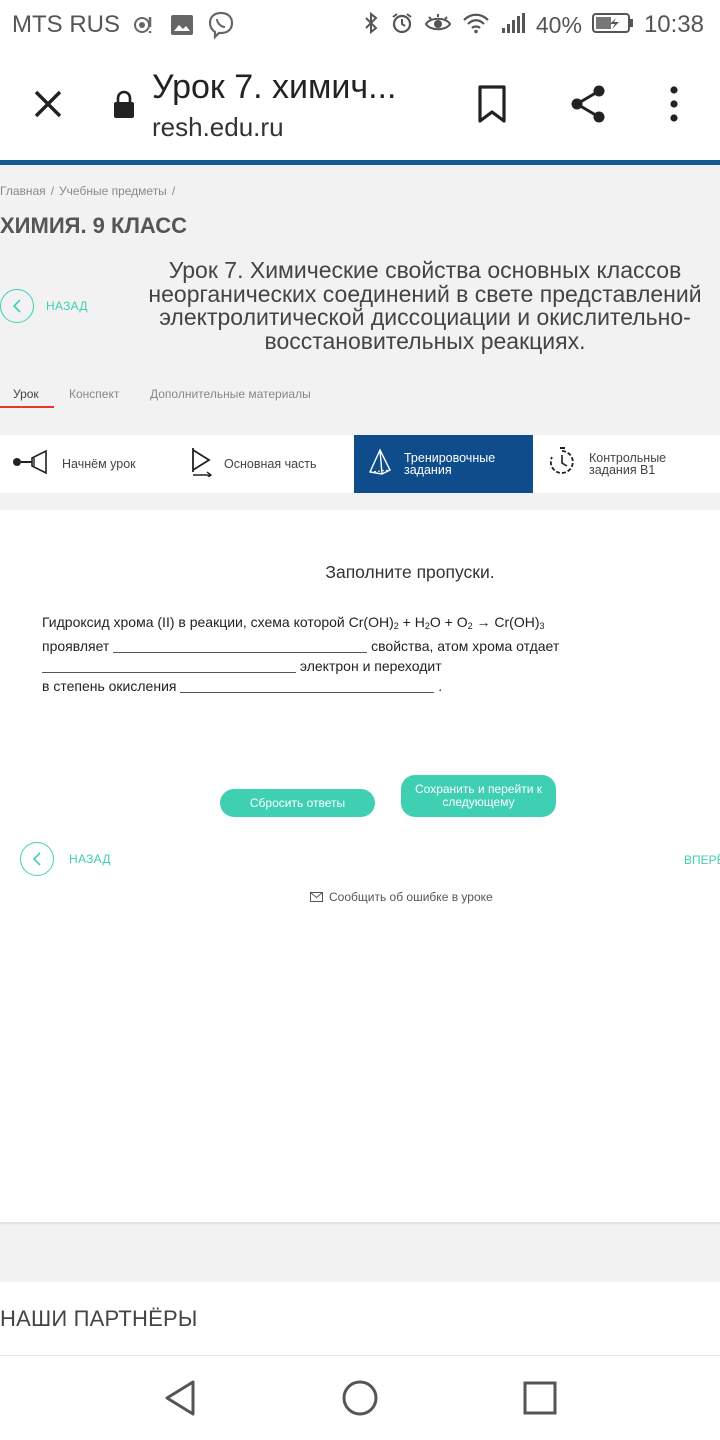  I want to click on partners-title: НАШИ ПАРТНЁРЫ, so click(99, 1318).